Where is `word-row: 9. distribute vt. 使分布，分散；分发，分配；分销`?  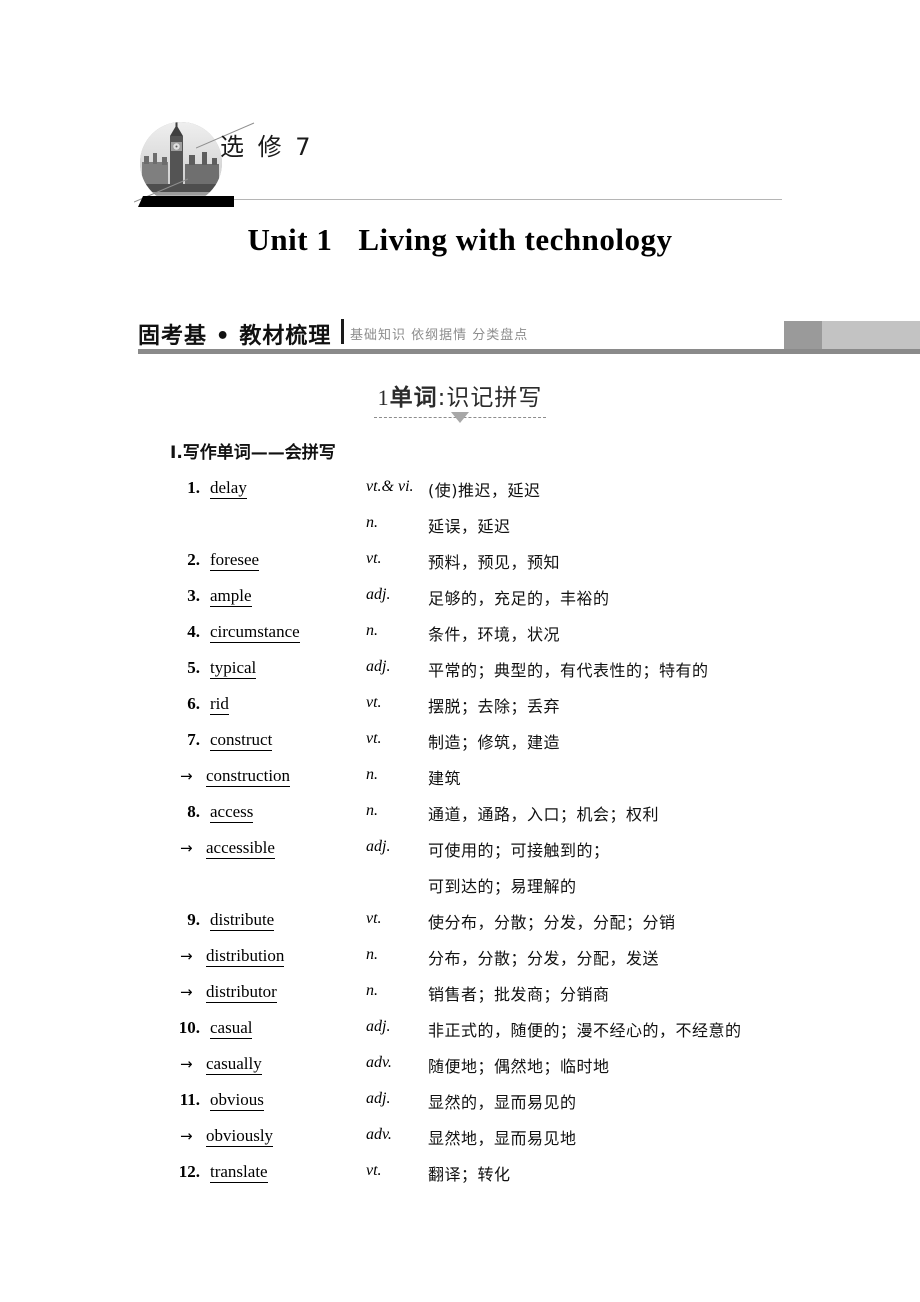
word-row: 9. distribute vt. 使分布，分散；分发，分配；分销 is located at coordinates (530, 928).